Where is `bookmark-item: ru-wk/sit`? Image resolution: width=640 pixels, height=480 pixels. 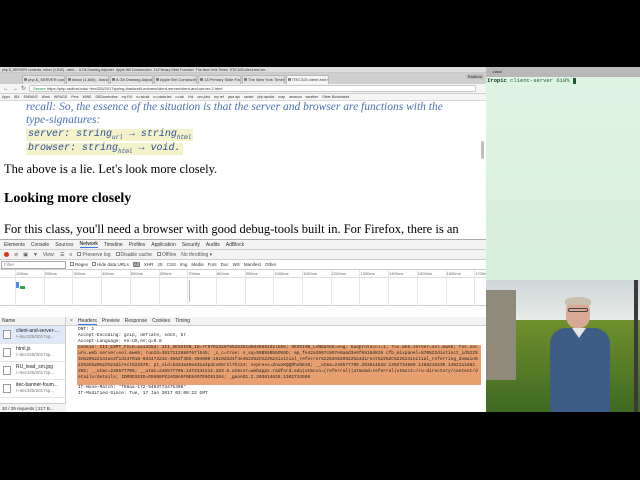
bookmark-item: ru-wk/sit is located at coordinates (142, 97).